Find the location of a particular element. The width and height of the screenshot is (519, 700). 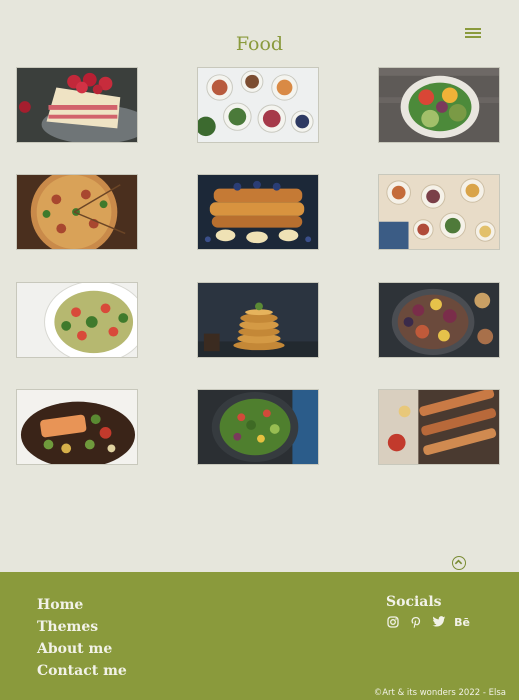

gallery-image-pizza is located at coordinates (77, 212).